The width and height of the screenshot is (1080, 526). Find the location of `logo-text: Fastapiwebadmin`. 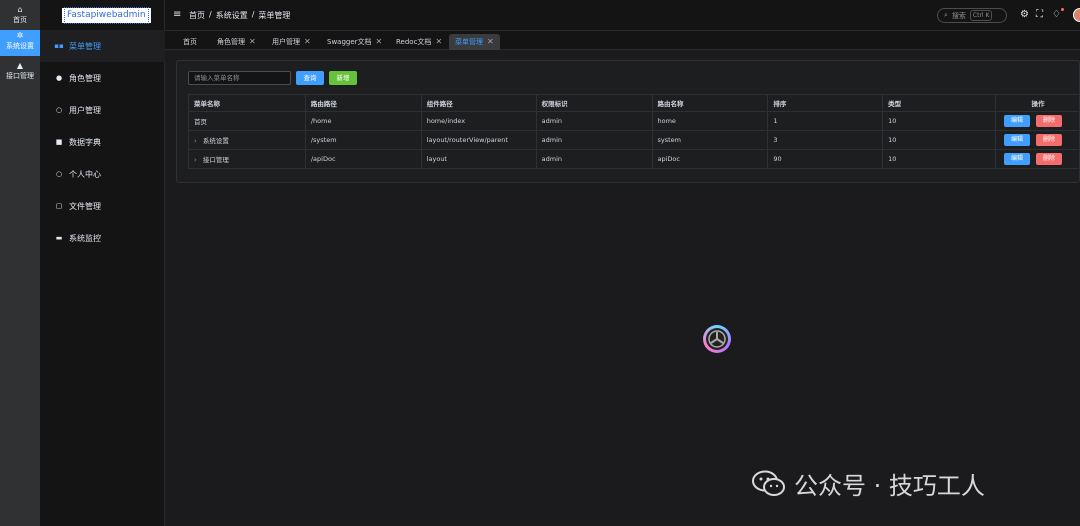

logo-text: Fastapiwebadmin is located at coordinates (106, 15).